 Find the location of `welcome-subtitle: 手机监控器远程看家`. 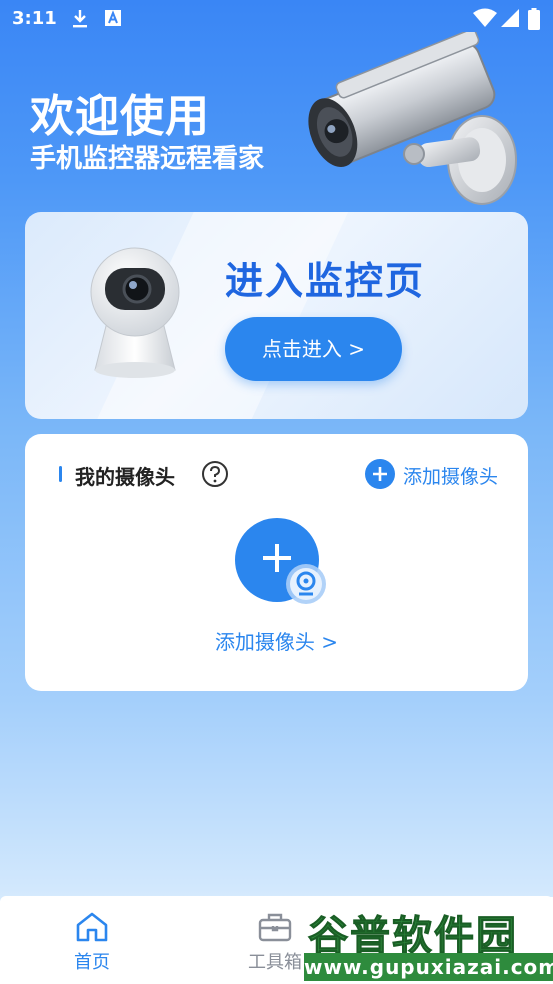

welcome-subtitle: 手机监控器远程看家 is located at coordinates (147, 159).